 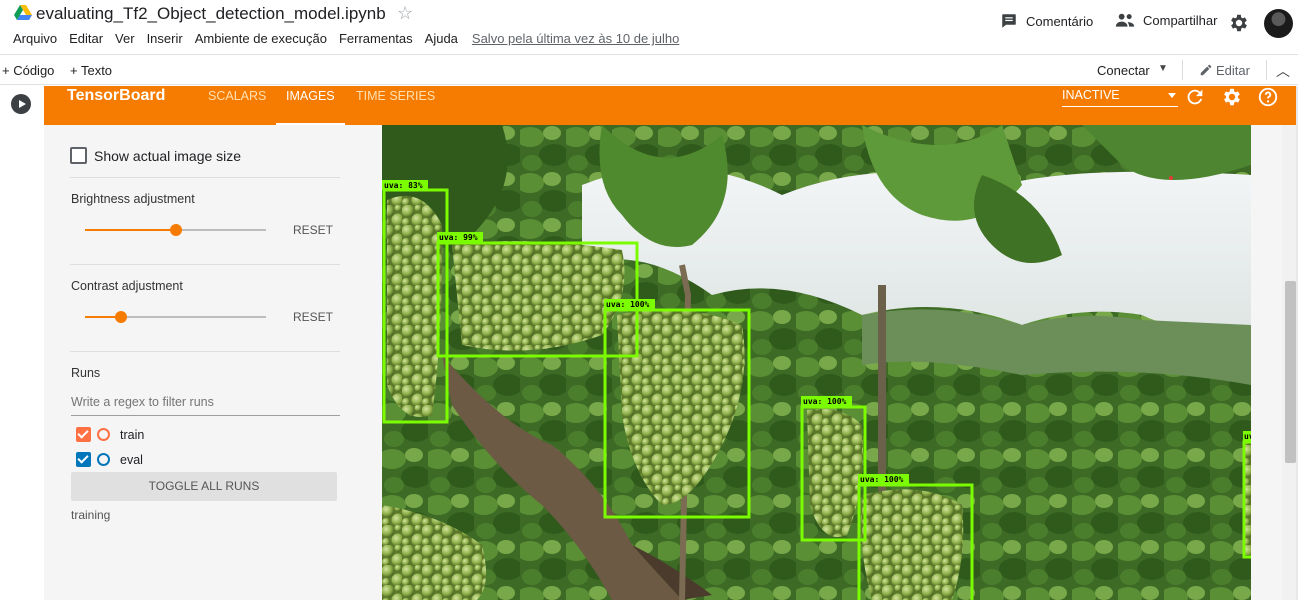 I want to click on show-actual-size-label: Show actual image size, so click(x=168, y=155).